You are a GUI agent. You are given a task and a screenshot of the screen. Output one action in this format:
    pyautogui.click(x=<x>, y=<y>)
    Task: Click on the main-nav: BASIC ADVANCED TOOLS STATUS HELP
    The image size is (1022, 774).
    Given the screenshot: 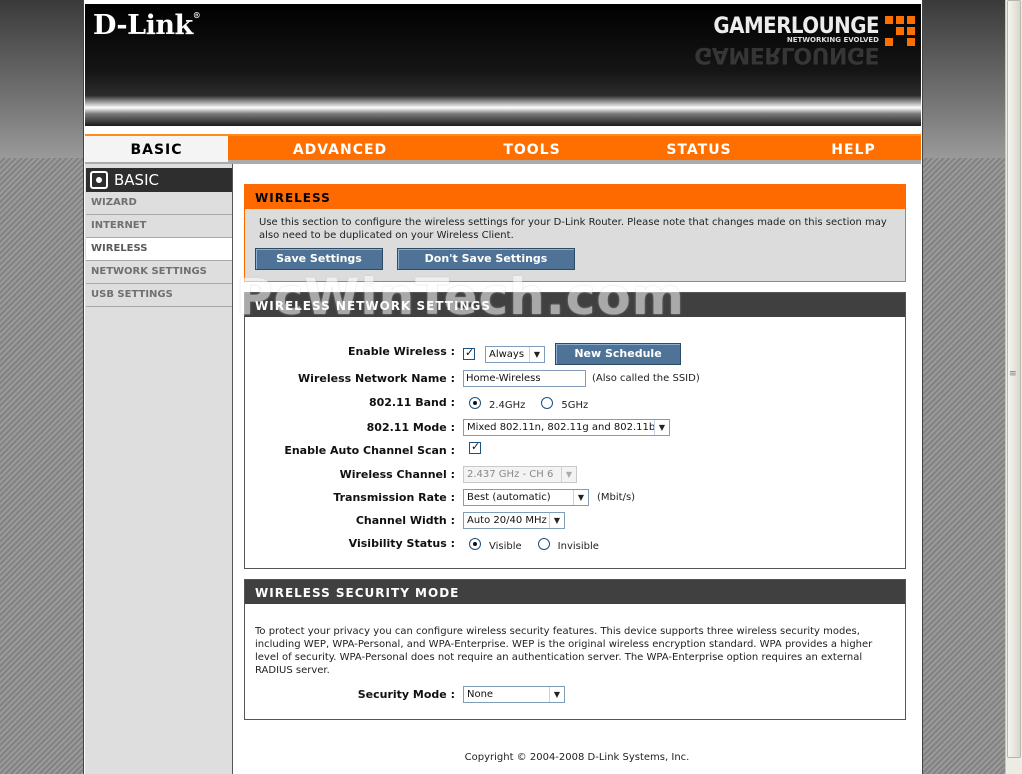 What is the action you would take?
    pyautogui.click(x=503, y=149)
    